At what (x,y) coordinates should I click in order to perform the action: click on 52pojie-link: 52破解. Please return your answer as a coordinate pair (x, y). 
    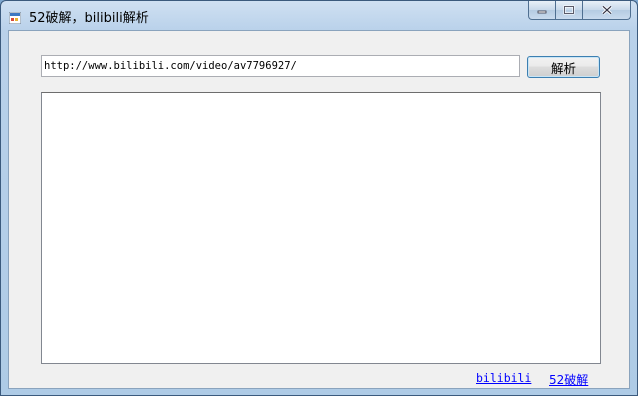
    Looking at the image, I should click on (568, 379).